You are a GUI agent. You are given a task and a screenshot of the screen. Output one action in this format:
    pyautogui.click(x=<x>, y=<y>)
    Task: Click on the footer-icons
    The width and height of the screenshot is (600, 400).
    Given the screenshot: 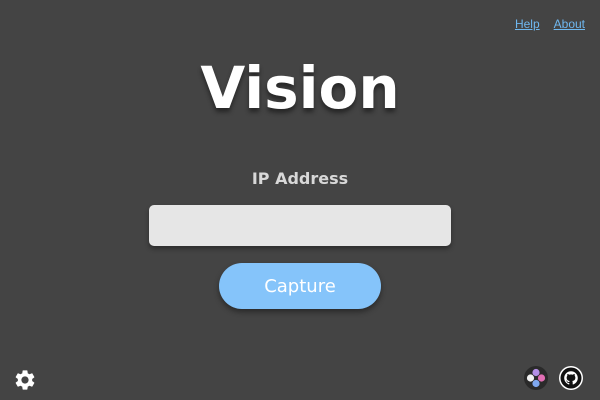 What is the action you would take?
    pyautogui.click(x=553, y=378)
    